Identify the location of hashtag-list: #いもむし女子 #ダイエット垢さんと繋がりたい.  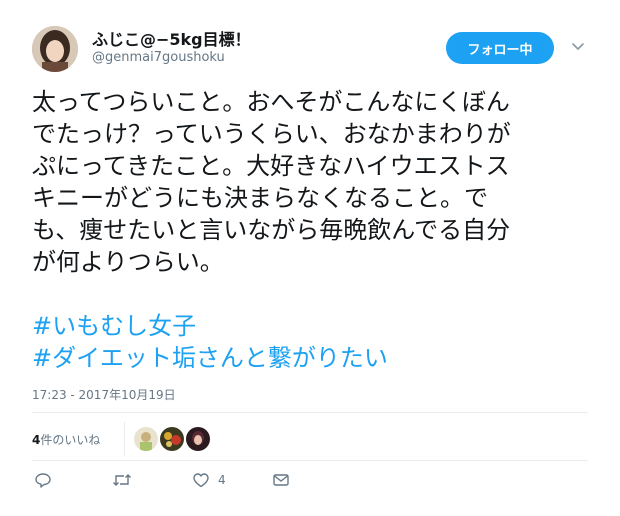
(310, 342).